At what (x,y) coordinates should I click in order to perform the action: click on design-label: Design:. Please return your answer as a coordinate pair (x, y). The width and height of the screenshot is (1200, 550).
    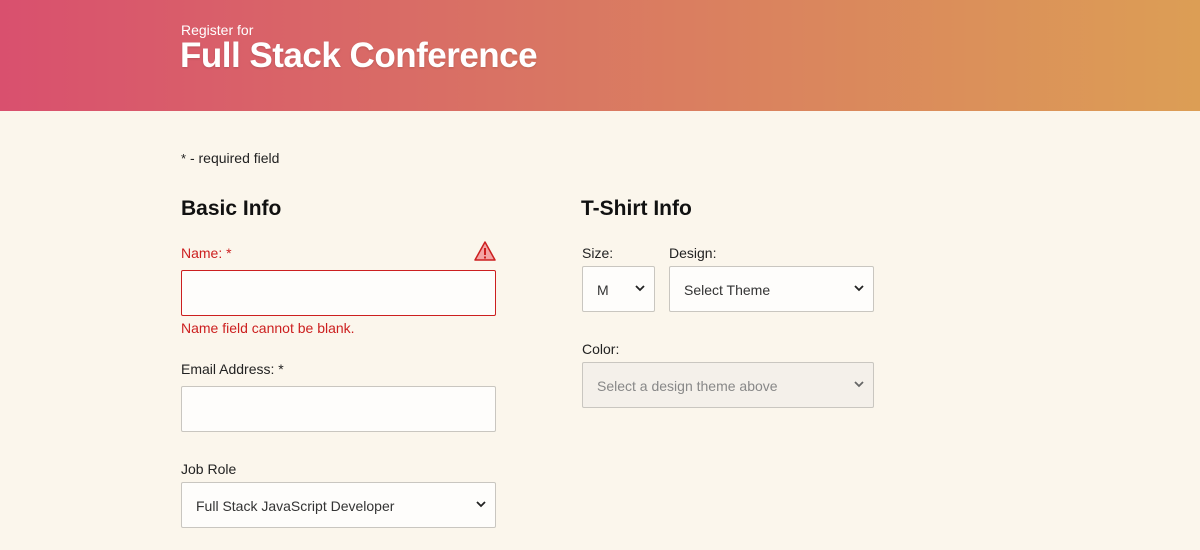
    Looking at the image, I should click on (693, 253).